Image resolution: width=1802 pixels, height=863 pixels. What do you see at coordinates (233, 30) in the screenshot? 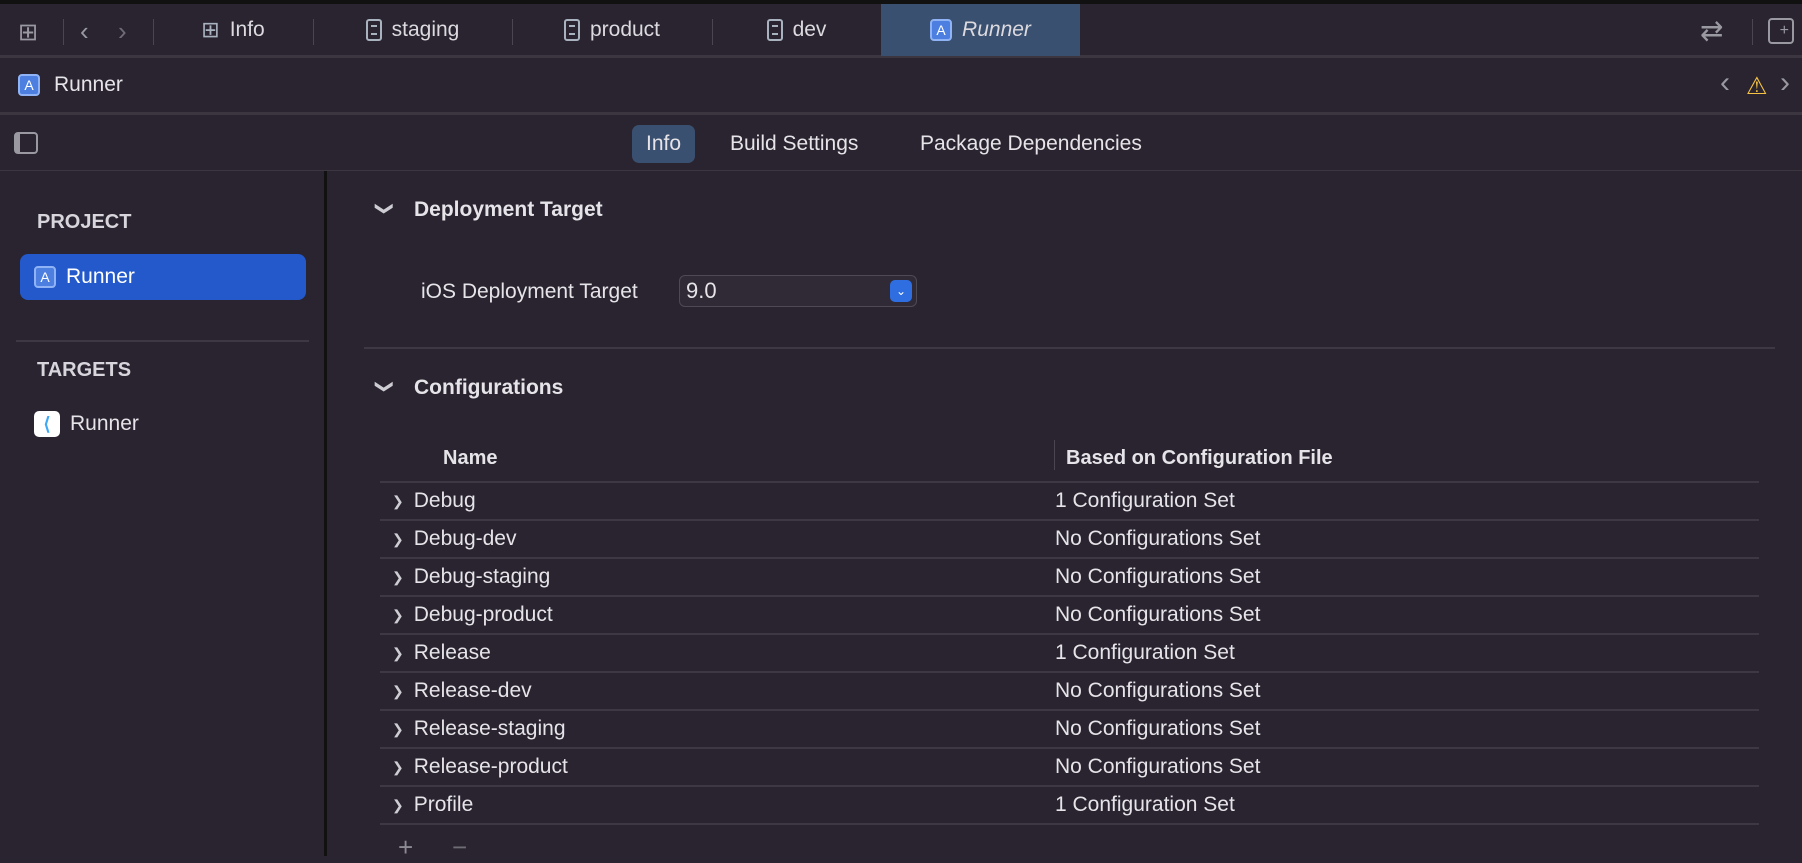
I see `tab-info: ⊞ Info` at bounding box center [233, 30].